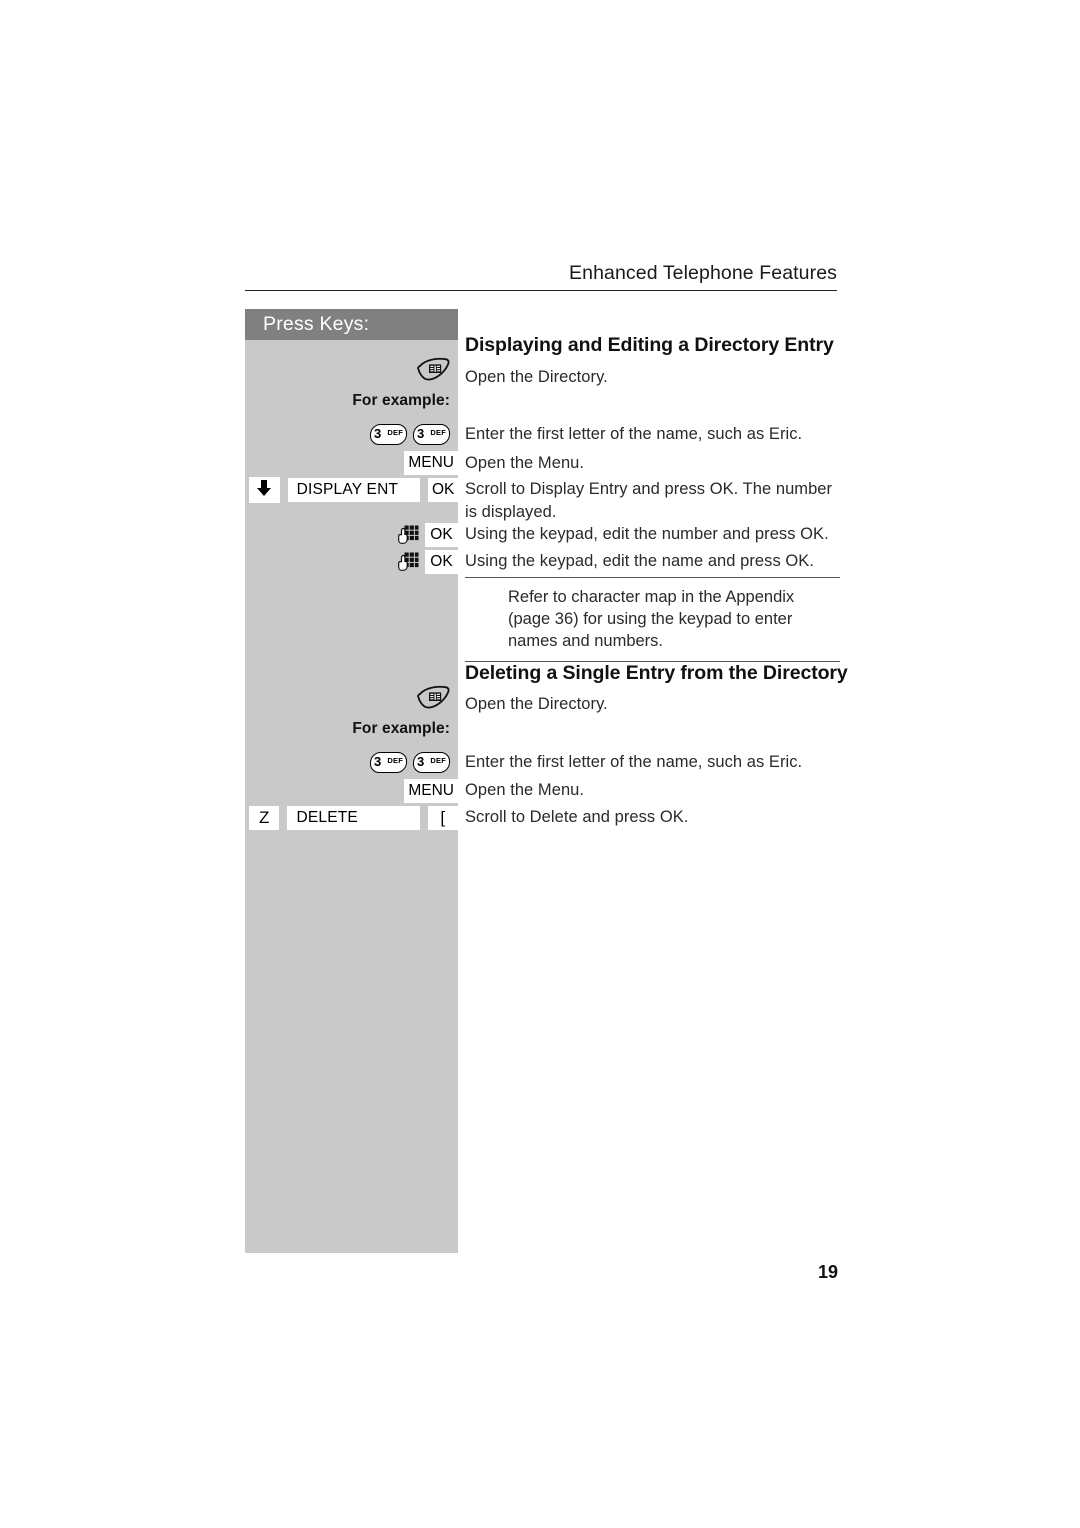 The height and width of the screenshot is (1528, 1080). What do you see at coordinates (401, 728) in the screenshot?
I see `for-example-label-2: For example:` at bounding box center [401, 728].